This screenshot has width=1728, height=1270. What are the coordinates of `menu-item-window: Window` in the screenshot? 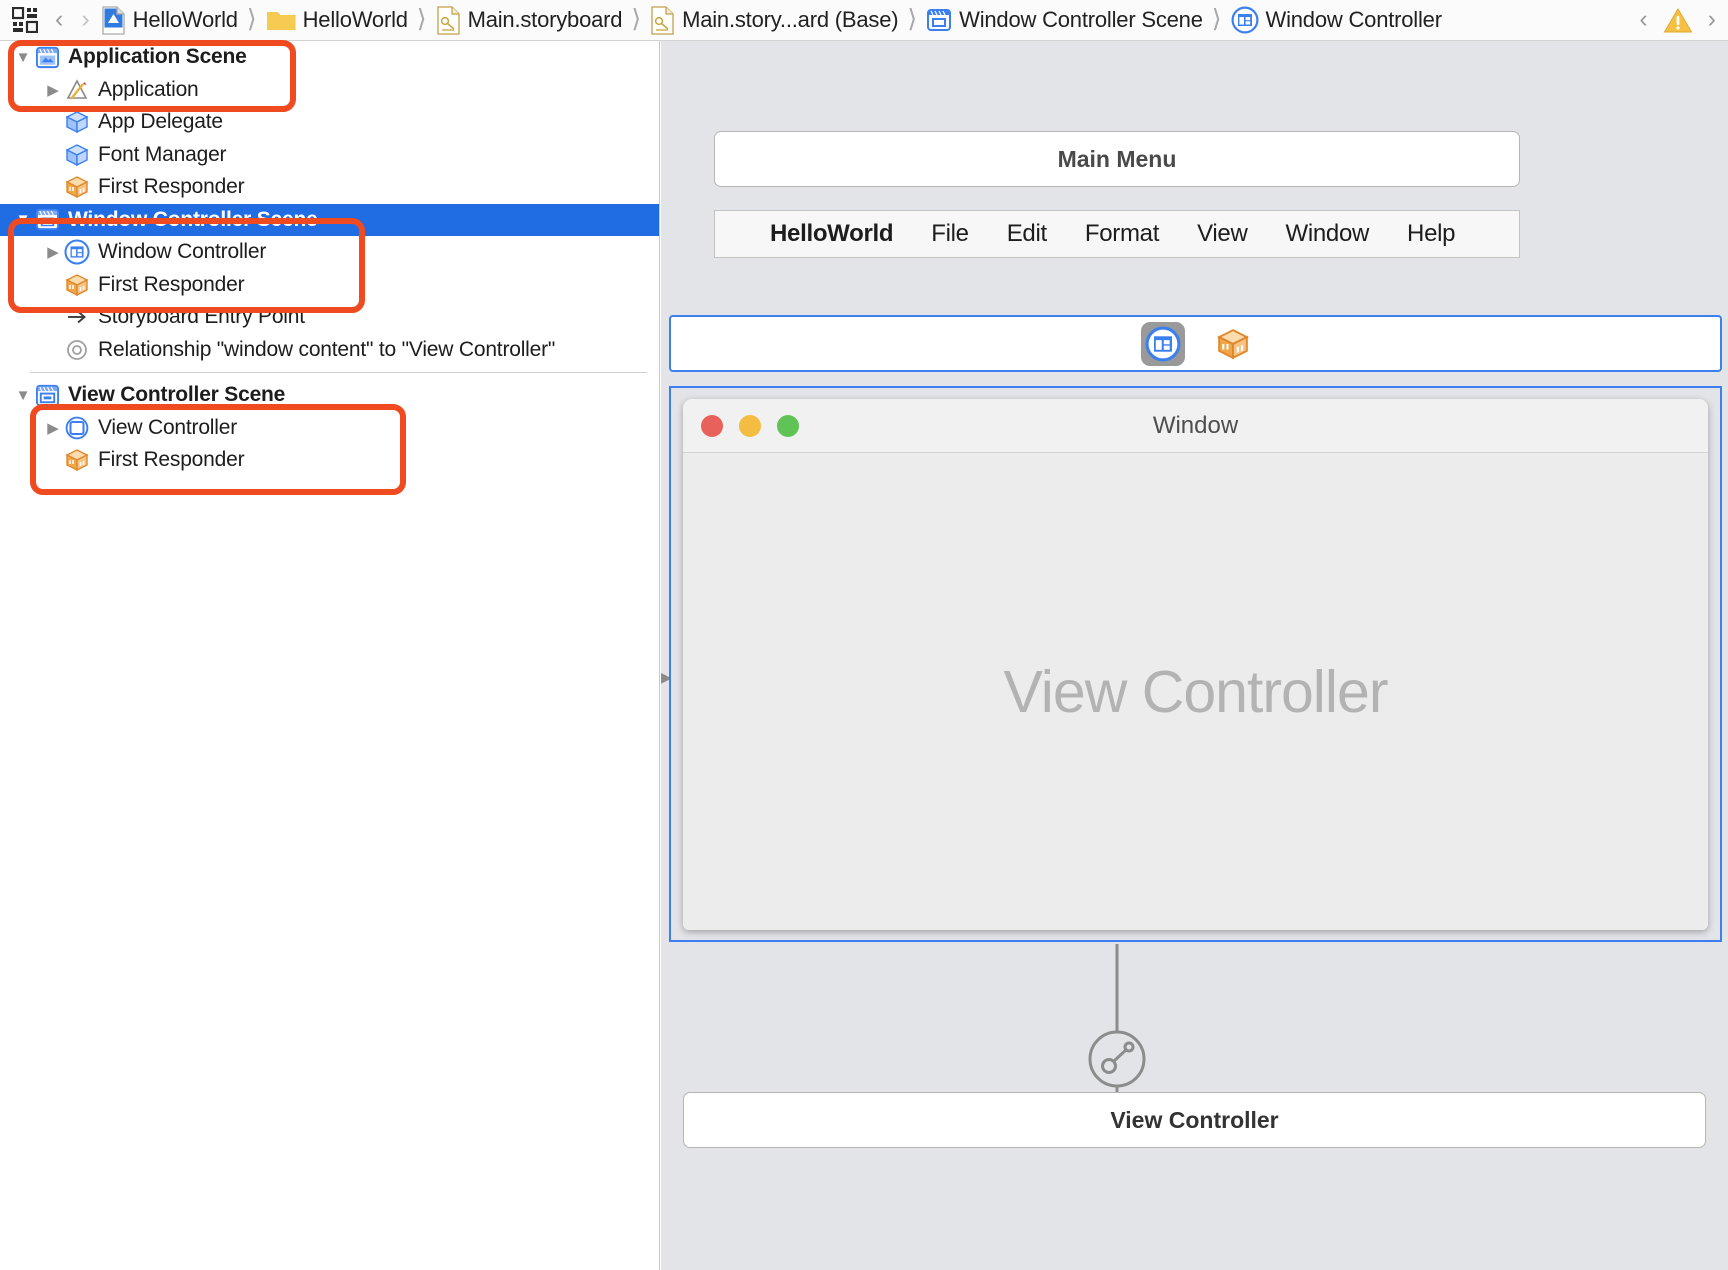 It's located at (1327, 234).